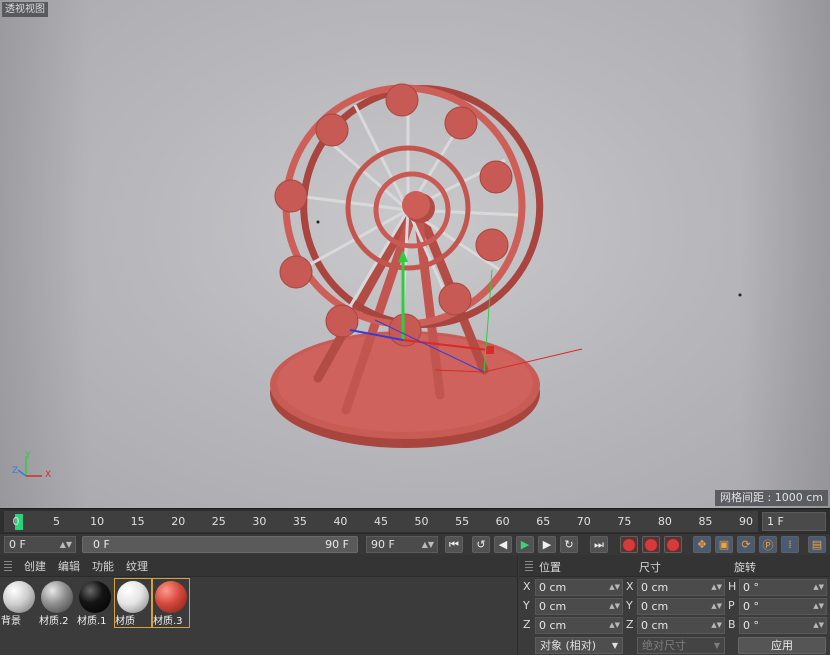 Image resolution: width=830 pixels, height=655 pixels. What do you see at coordinates (650, 567) in the screenshot?
I see `size-header: 尺寸` at bounding box center [650, 567].